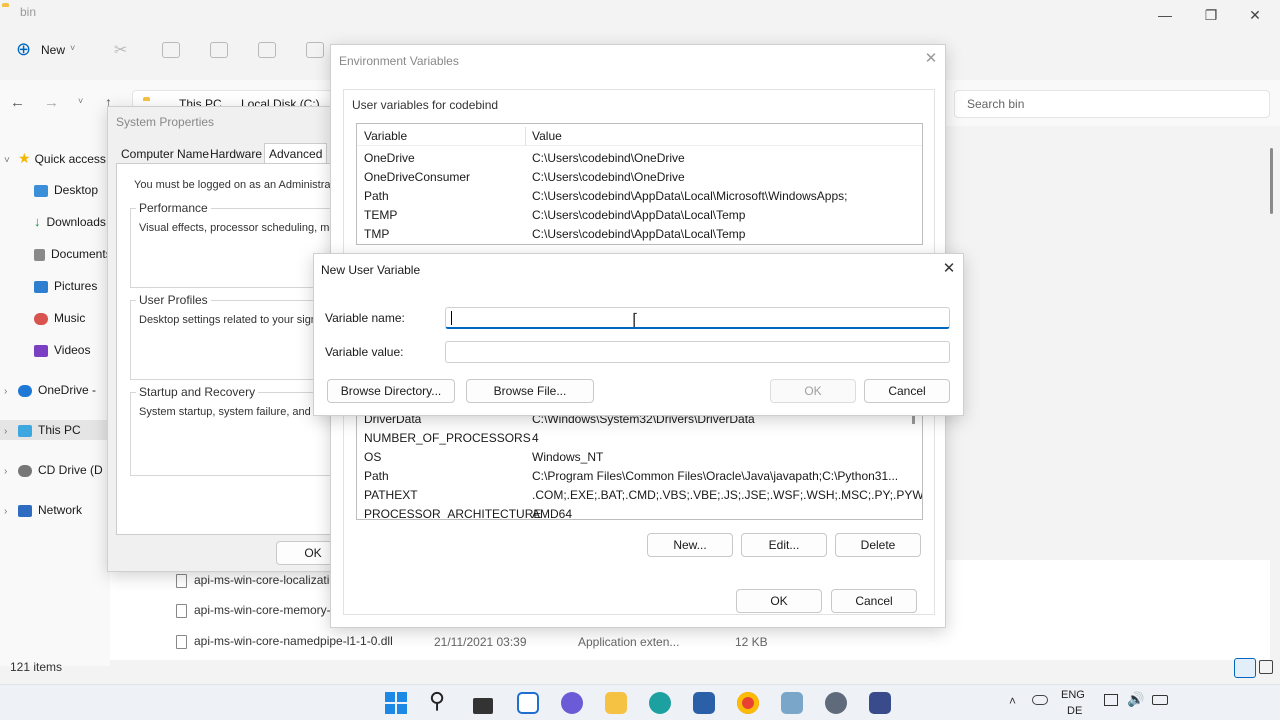 Image resolution: width=1280 pixels, height=720 pixels. Describe the element at coordinates (639, 234) in the screenshot. I see `user-var-row: TMP C:\Users\codebind\AppData\Local\Temp` at that location.